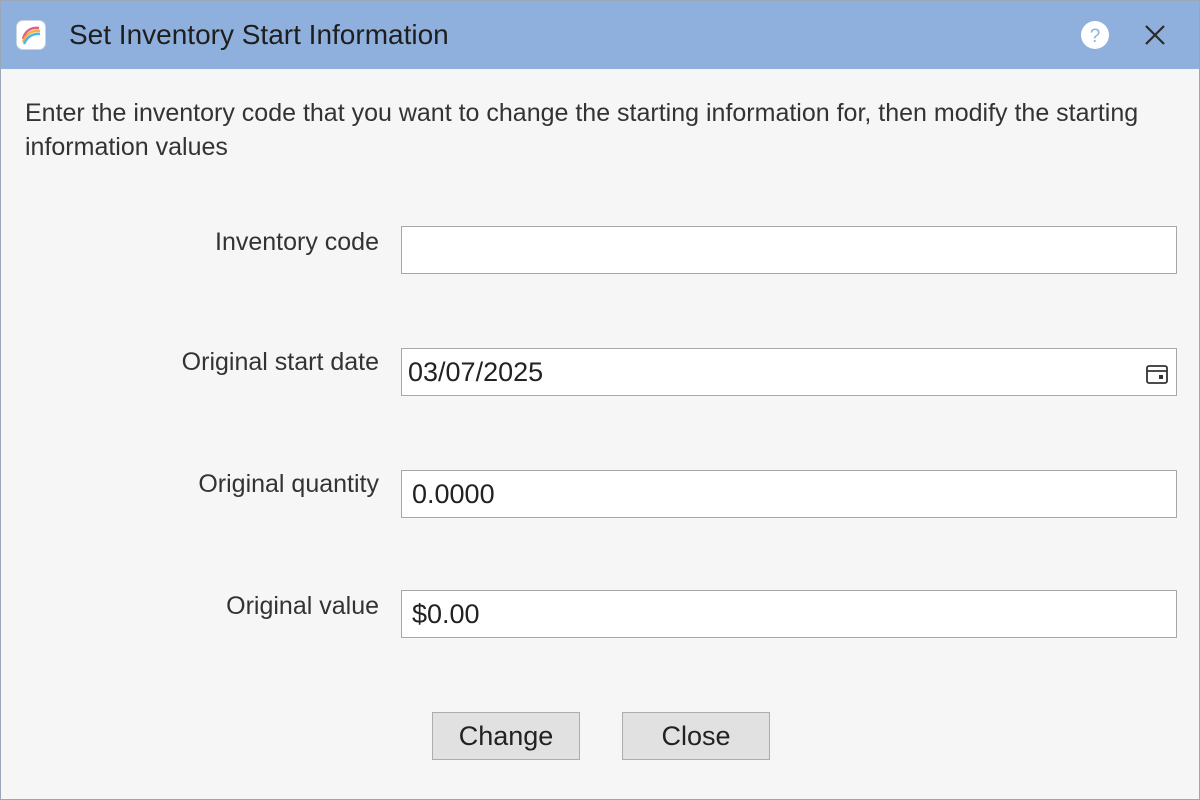 Image resolution: width=1200 pixels, height=800 pixels. I want to click on change-button: Change, so click(506, 736).